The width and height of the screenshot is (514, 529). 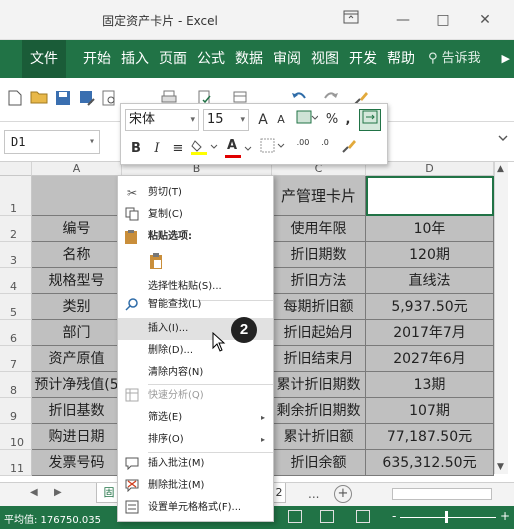 What do you see at coordinates (370, 120) in the screenshot?
I see `merge-center-button` at bounding box center [370, 120].